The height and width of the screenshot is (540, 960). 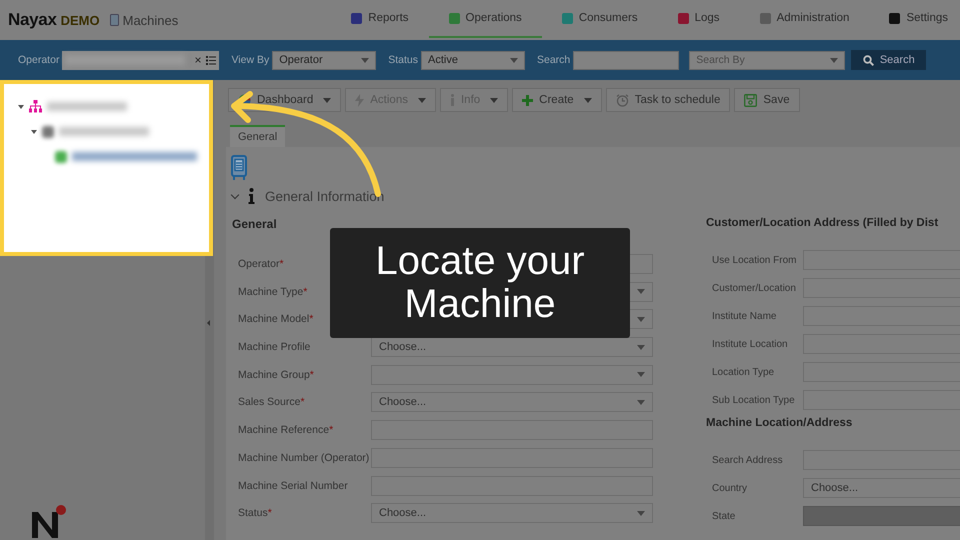 What do you see at coordinates (80, 20) in the screenshot?
I see `logo-suffix: DEMO` at bounding box center [80, 20].